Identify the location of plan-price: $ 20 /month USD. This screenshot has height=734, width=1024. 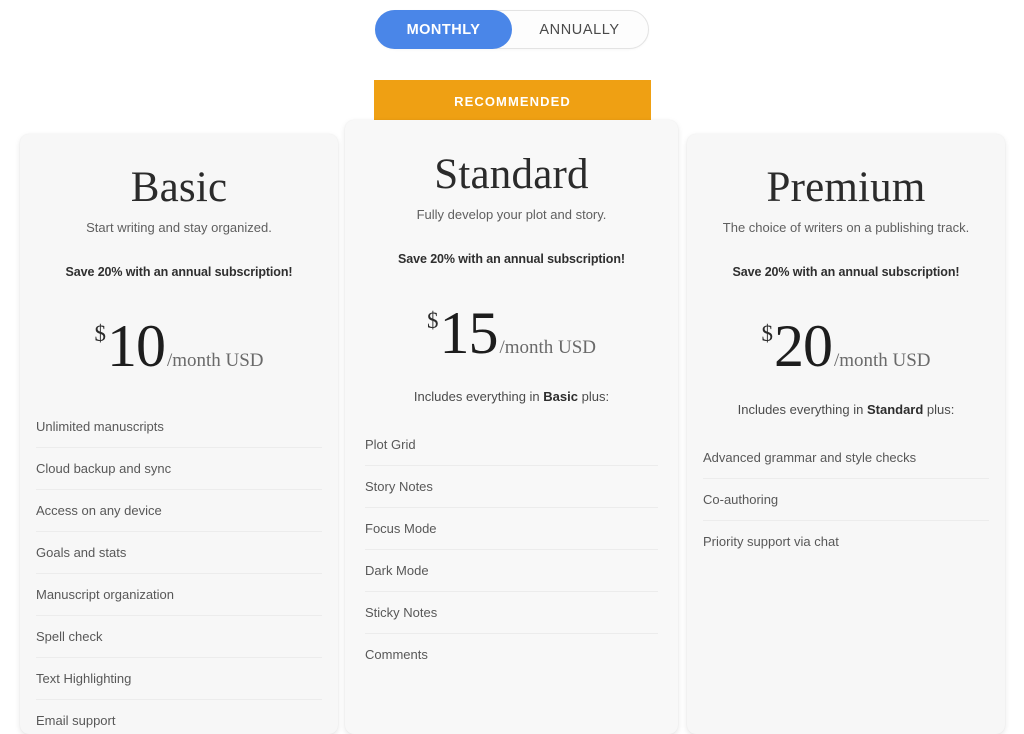
(846, 346).